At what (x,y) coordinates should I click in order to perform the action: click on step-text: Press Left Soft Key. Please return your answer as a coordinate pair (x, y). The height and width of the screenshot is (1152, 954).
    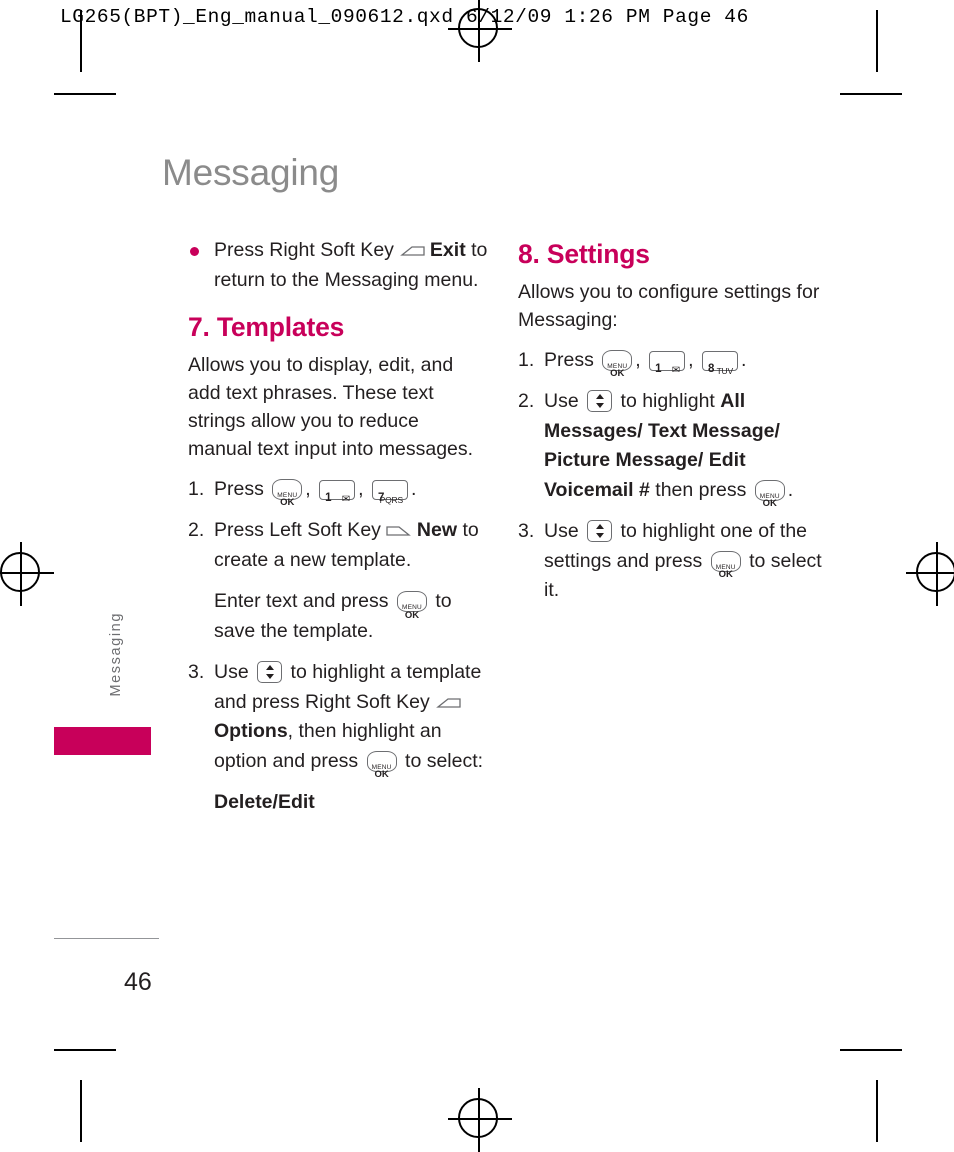
    Looking at the image, I should click on (297, 530).